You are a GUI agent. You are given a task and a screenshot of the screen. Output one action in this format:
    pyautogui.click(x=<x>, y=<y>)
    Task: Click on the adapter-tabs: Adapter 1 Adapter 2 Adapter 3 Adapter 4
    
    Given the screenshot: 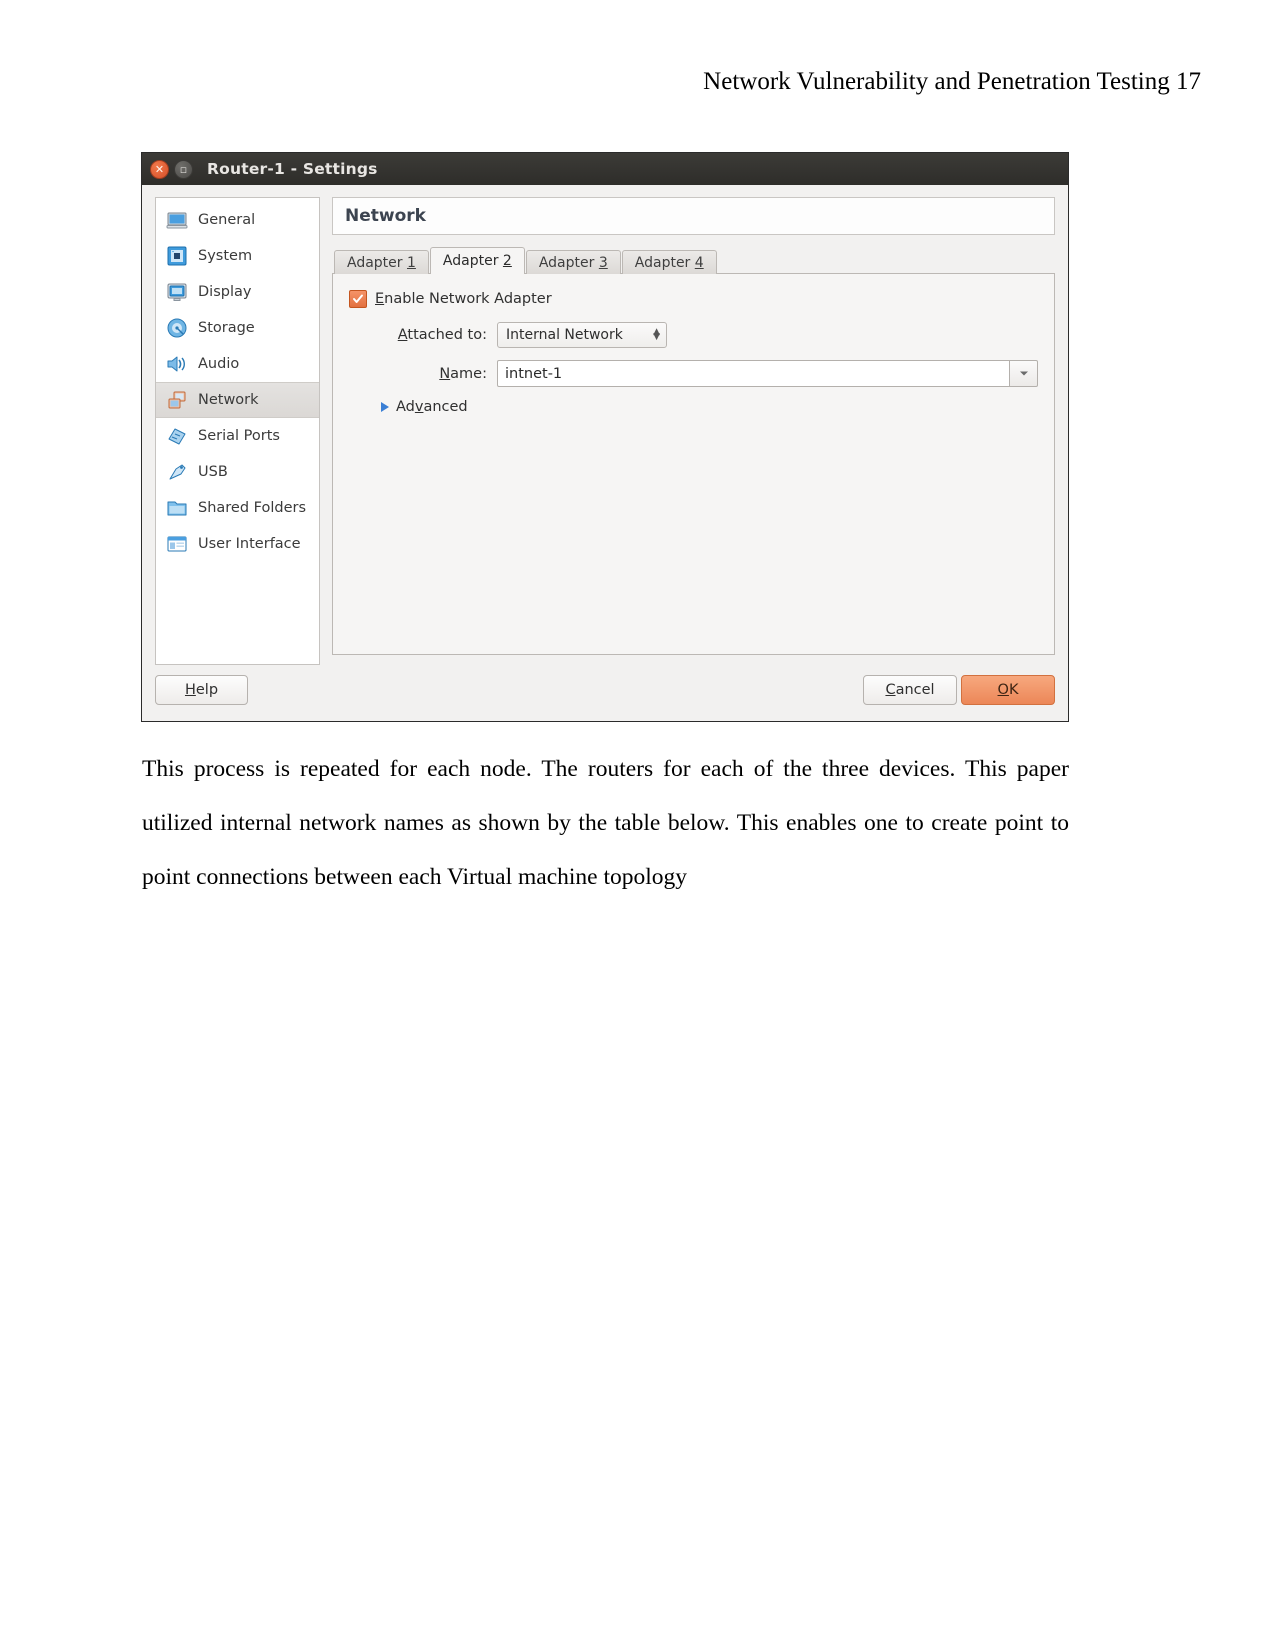 What is the action you would take?
    pyautogui.click(x=693, y=260)
    